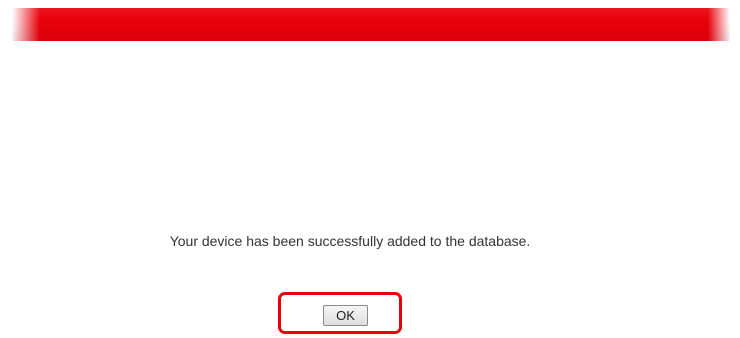 The image size is (740, 338). I want to click on ok-button: OK, so click(345, 315).